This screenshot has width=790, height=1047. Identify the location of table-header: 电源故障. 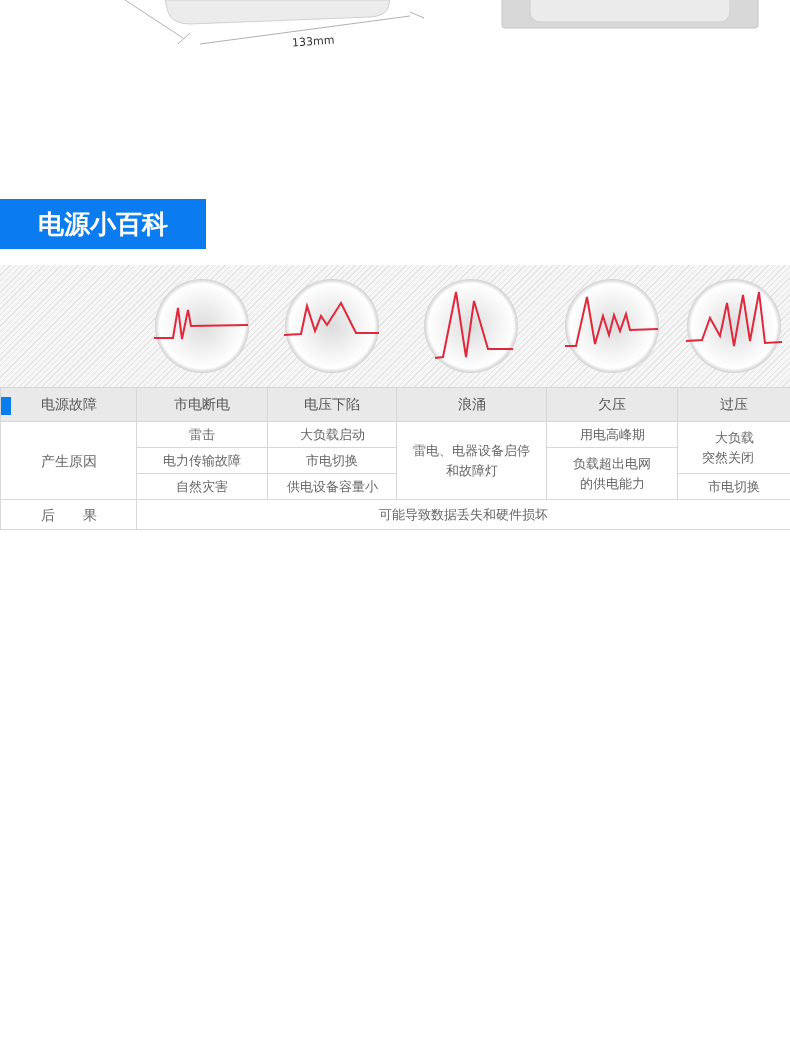
(68, 404).